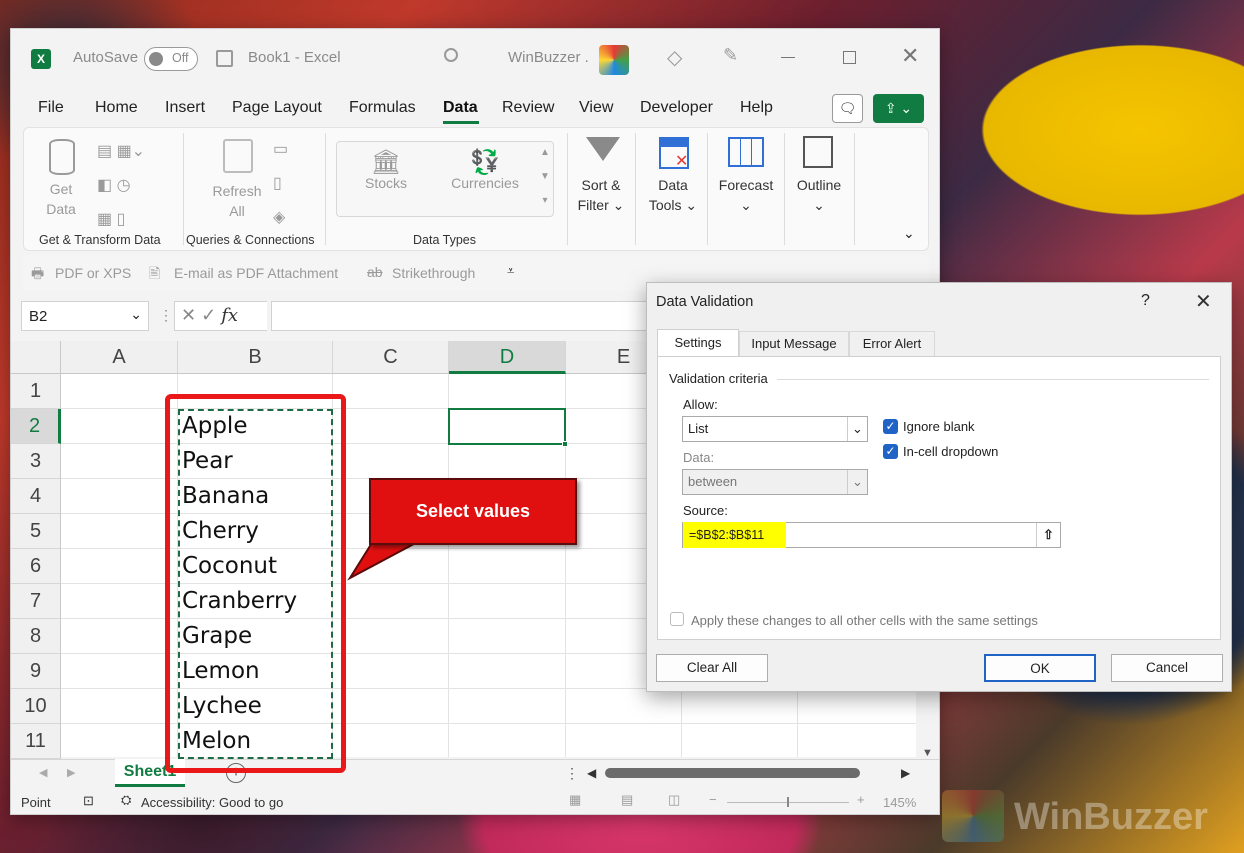 The width and height of the screenshot is (1244, 853). I want to click on minimize-icon, so click(788, 57).